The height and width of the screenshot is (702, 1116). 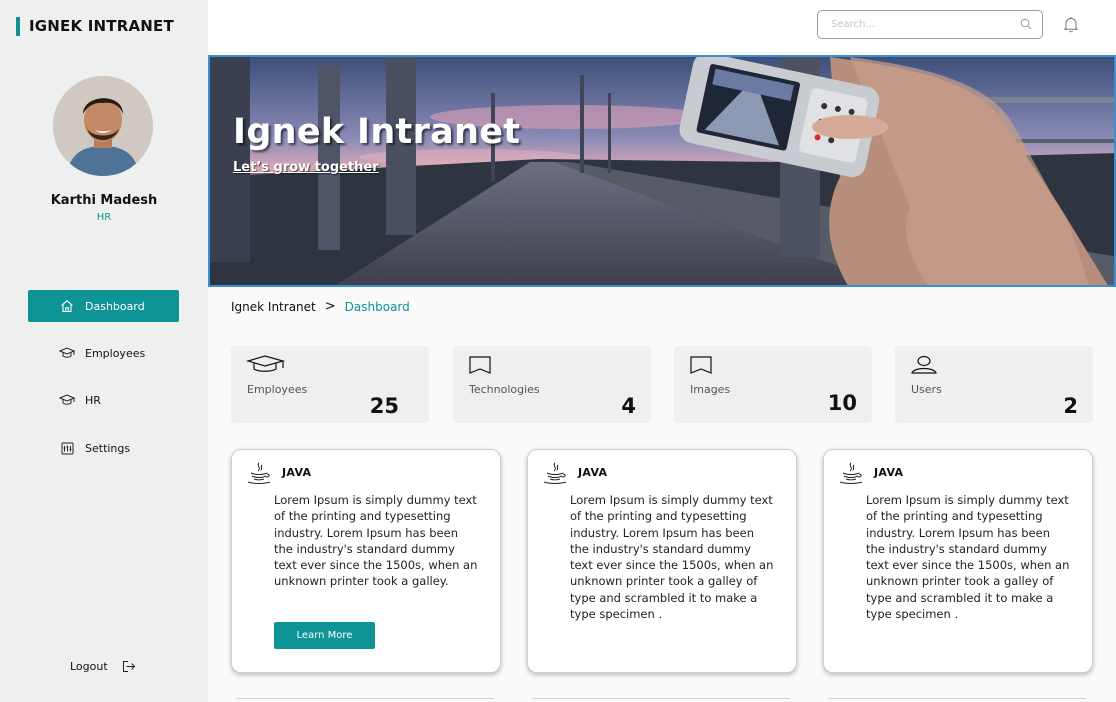 What do you see at coordinates (115, 353) in the screenshot?
I see `sidebar-item-label: Employees` at bounding box center [115, 353].